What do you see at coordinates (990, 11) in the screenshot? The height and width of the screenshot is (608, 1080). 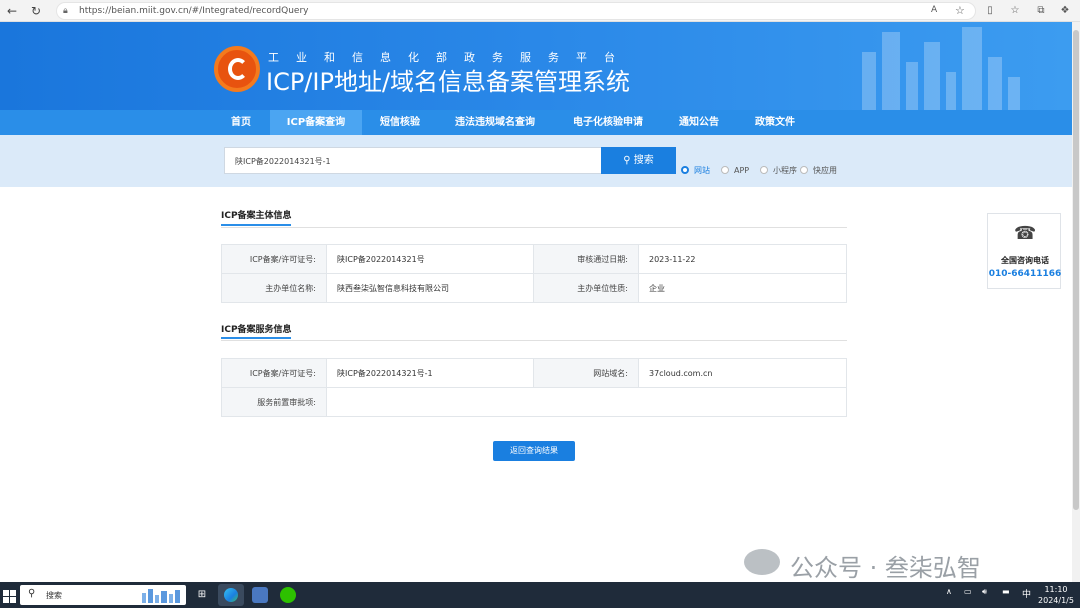 I see `split-screen-icon: ▯` at bounding box center [990, 11].